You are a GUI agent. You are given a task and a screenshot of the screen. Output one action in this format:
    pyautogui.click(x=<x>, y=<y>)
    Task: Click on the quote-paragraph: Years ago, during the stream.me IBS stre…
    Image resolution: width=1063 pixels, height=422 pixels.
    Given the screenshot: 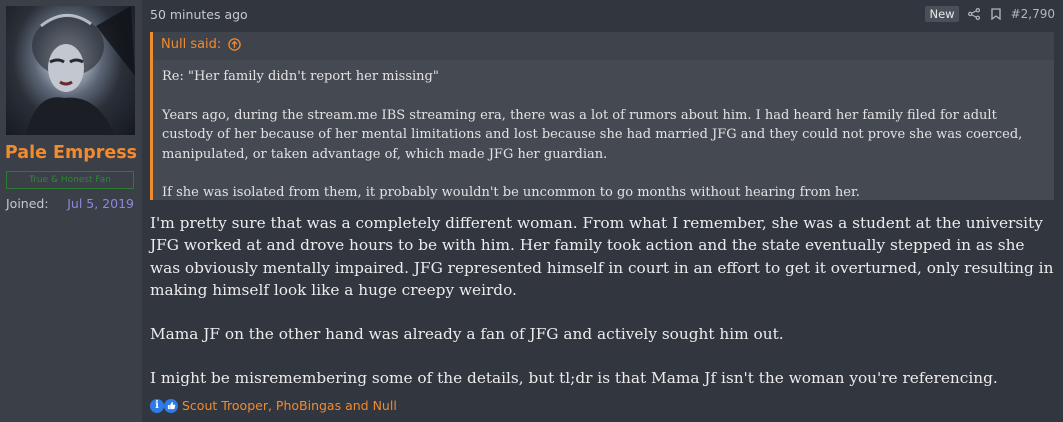 What is the action you would take?
    pyautogui.click(x=592, y=134)
    